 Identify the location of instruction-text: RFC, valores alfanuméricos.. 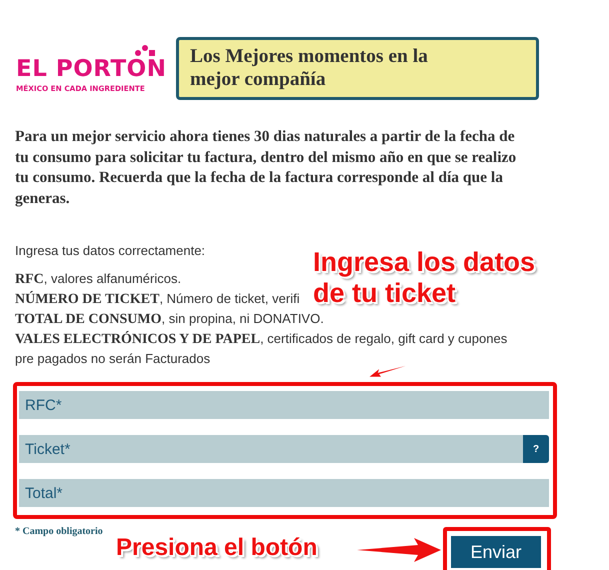
(98, 279).